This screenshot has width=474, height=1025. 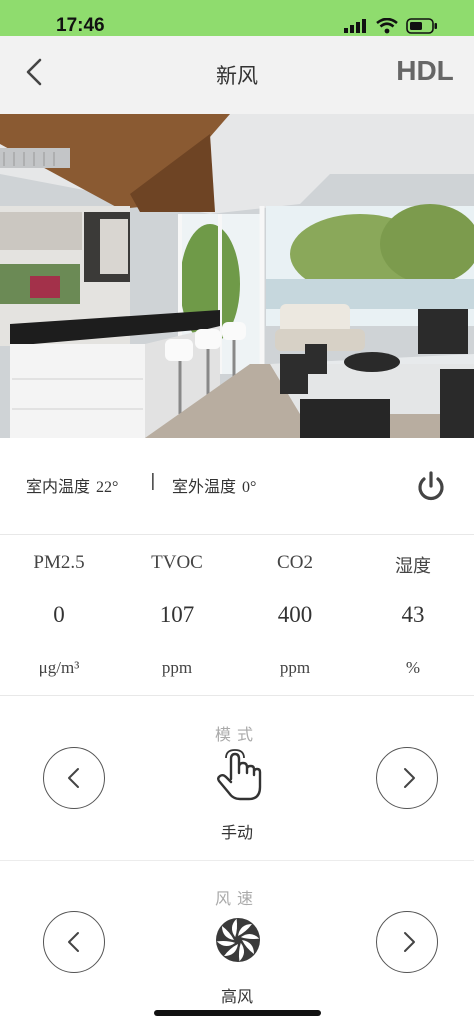 I want to click on fan-icon, so click(x=238, y=940).